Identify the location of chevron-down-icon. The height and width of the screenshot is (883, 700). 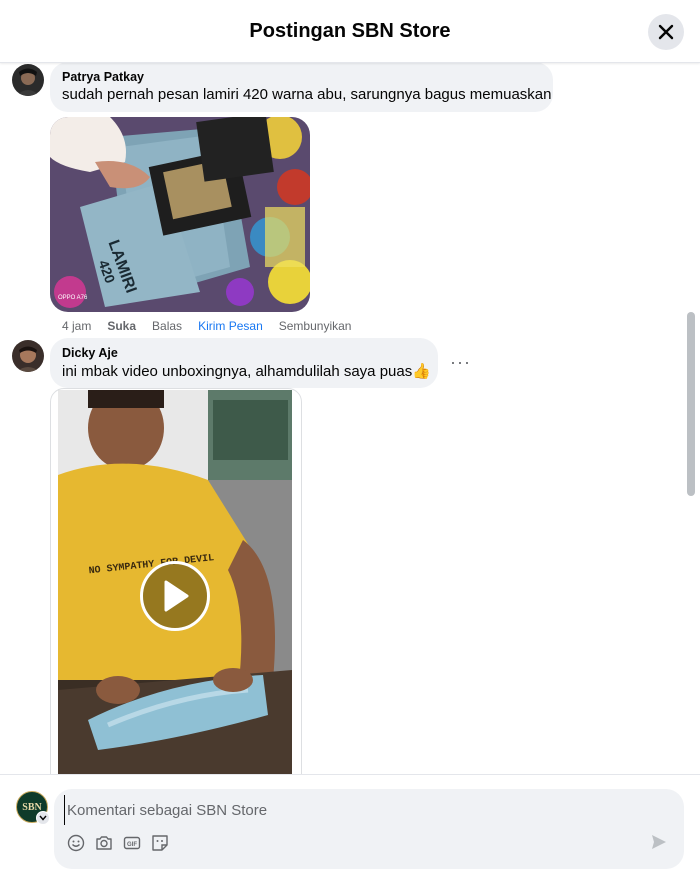
(43, 818).